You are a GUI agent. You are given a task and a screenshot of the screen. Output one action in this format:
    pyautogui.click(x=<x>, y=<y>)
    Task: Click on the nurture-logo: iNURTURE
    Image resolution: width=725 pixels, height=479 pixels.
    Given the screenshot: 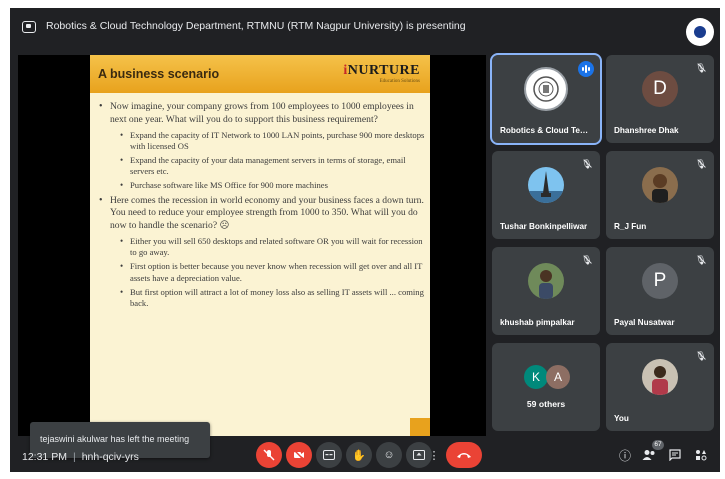 What is the action you would take?
    pyautogui.click(x=381, y=70)
    